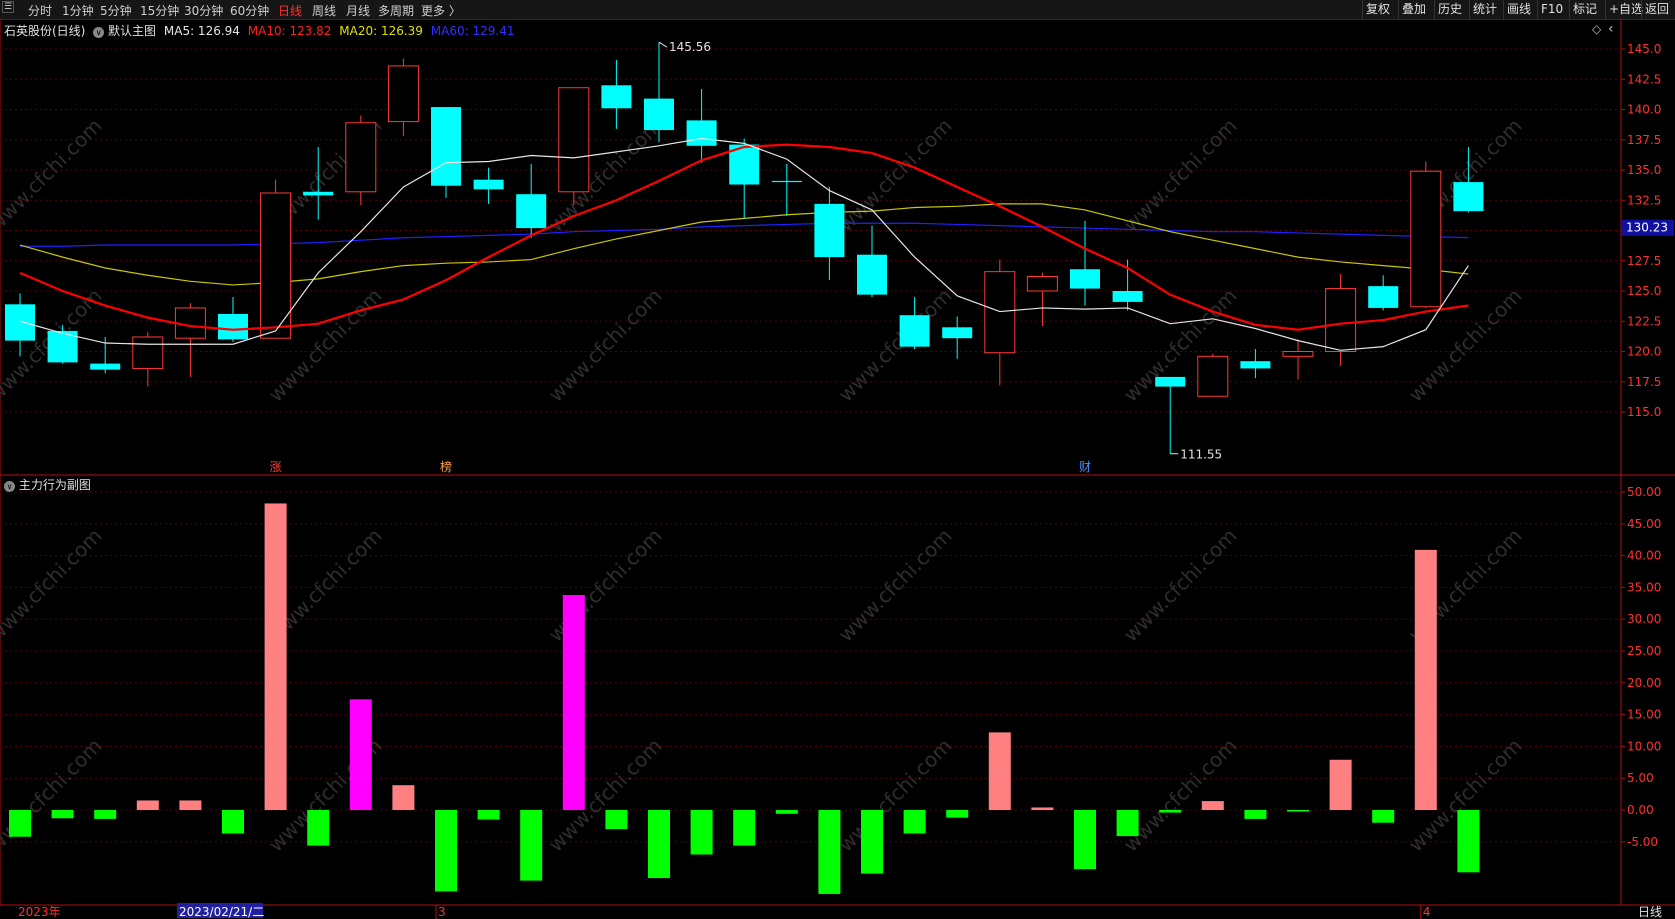 Image resolution: width=1675 pixels, height=919 pixels. Describe the element at coordinates (221, 912) in the screenshot. I see `date-label: 2023/02/21/二` at that location.